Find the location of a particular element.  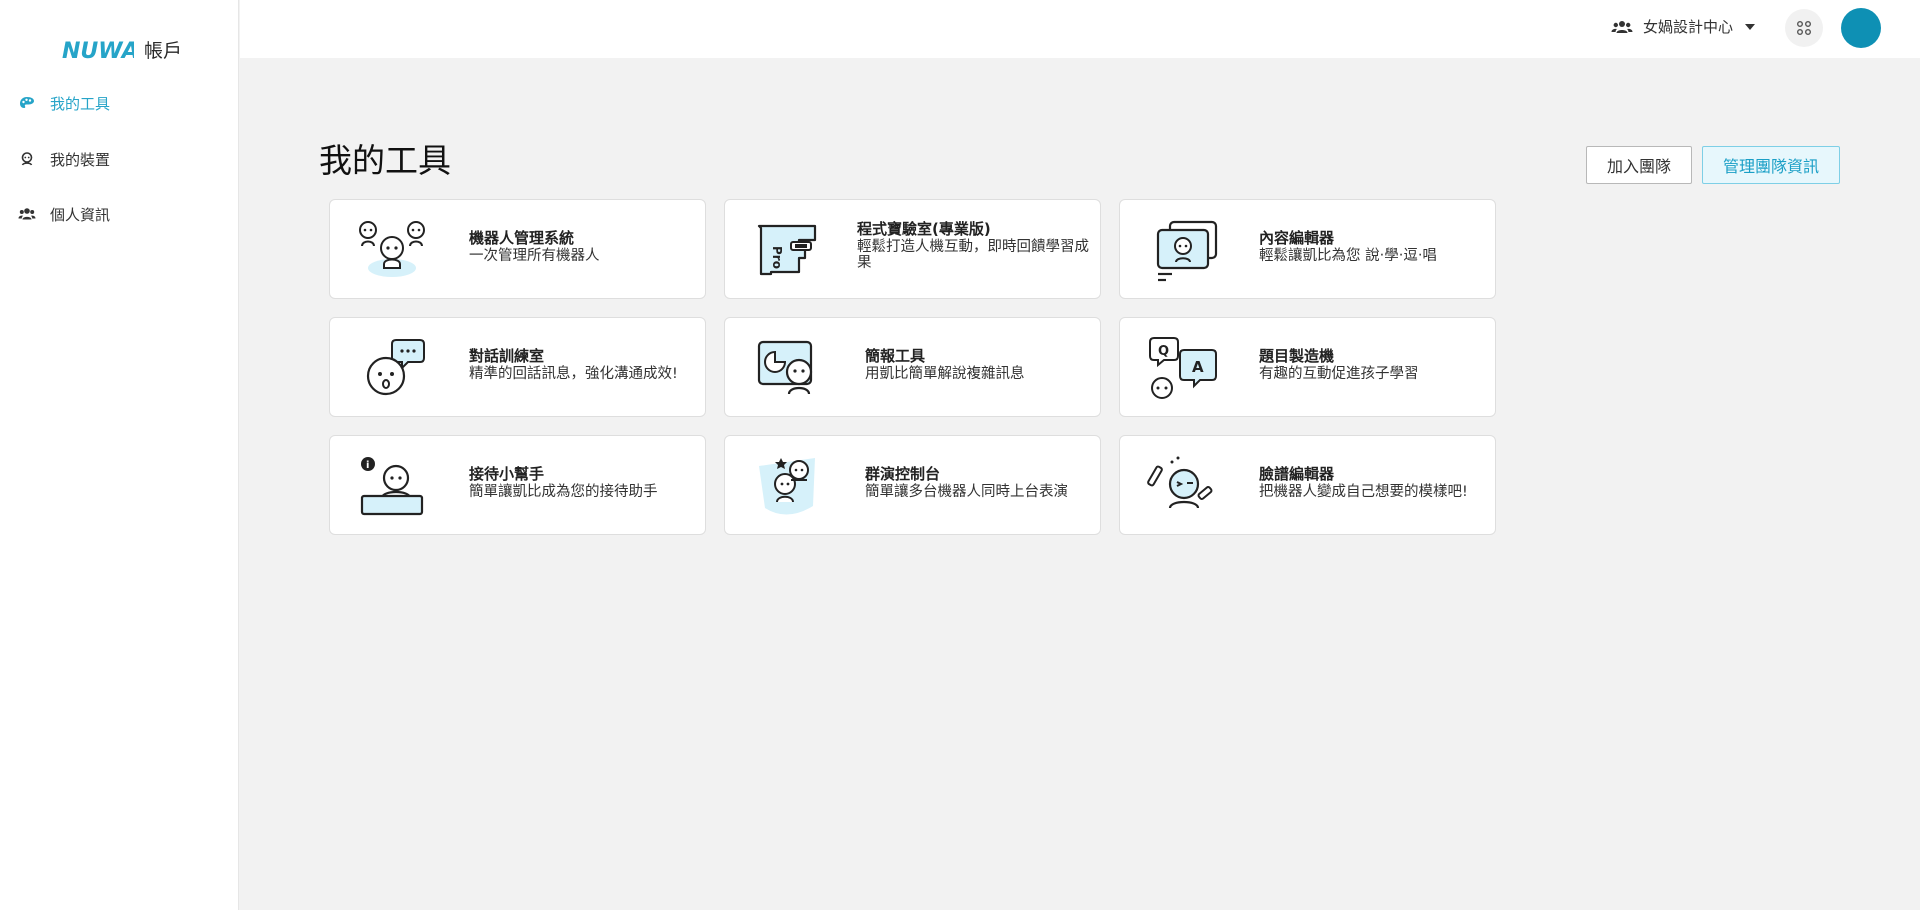

tool-text: 臉譜編輯器 把機器人變成自己想要的模樣吧! is located at coordinates (1372, 482).